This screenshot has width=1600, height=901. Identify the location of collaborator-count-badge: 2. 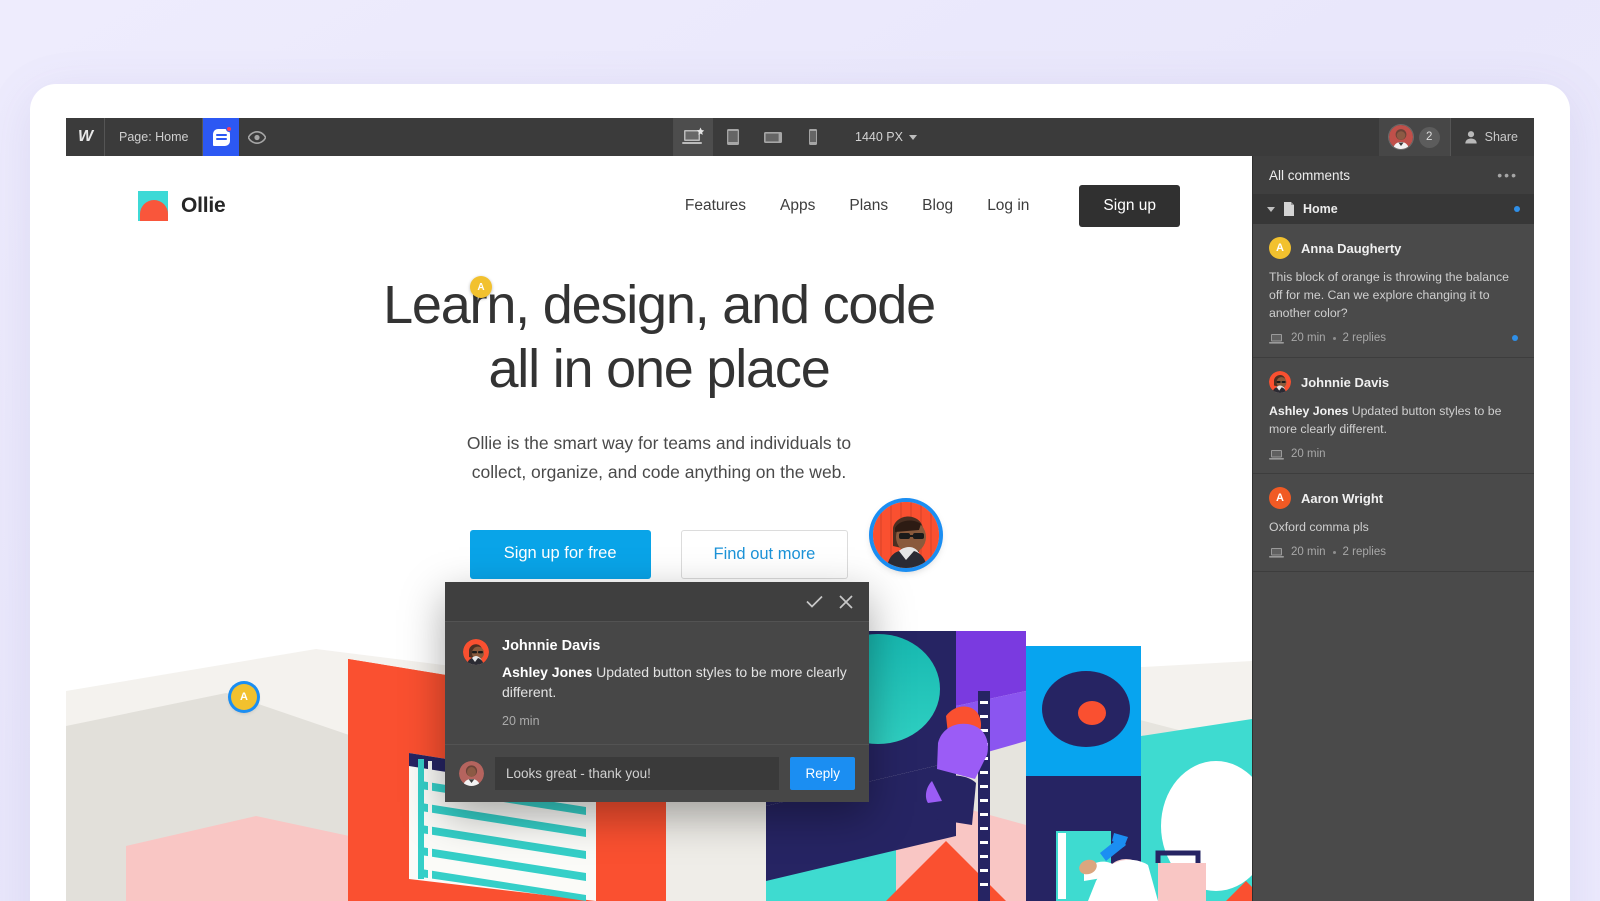
(1429, 137).